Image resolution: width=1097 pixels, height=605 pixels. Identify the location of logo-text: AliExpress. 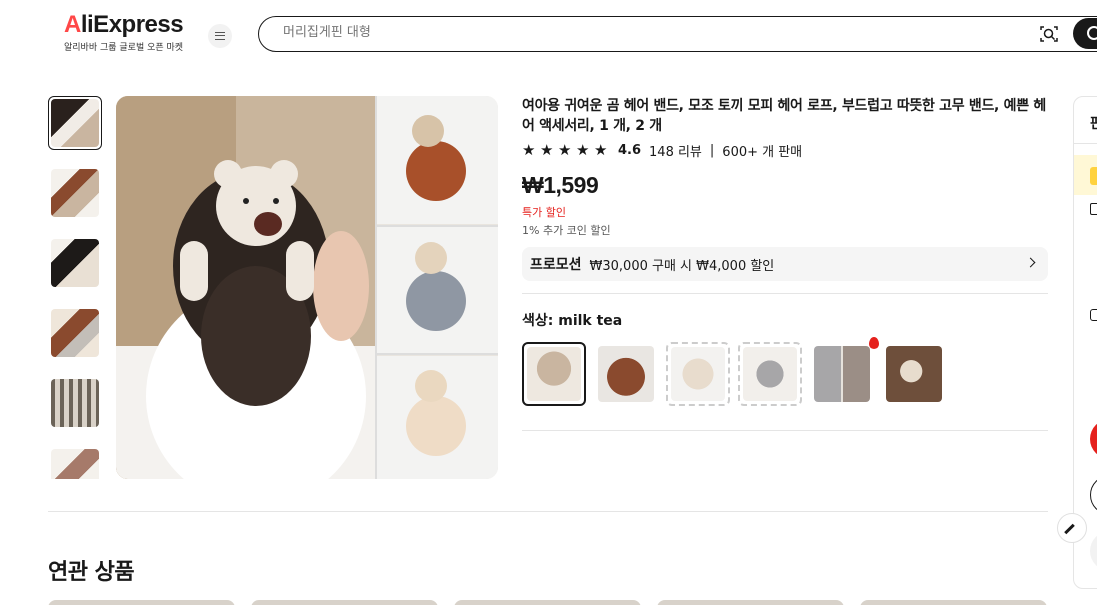
(124, 24).